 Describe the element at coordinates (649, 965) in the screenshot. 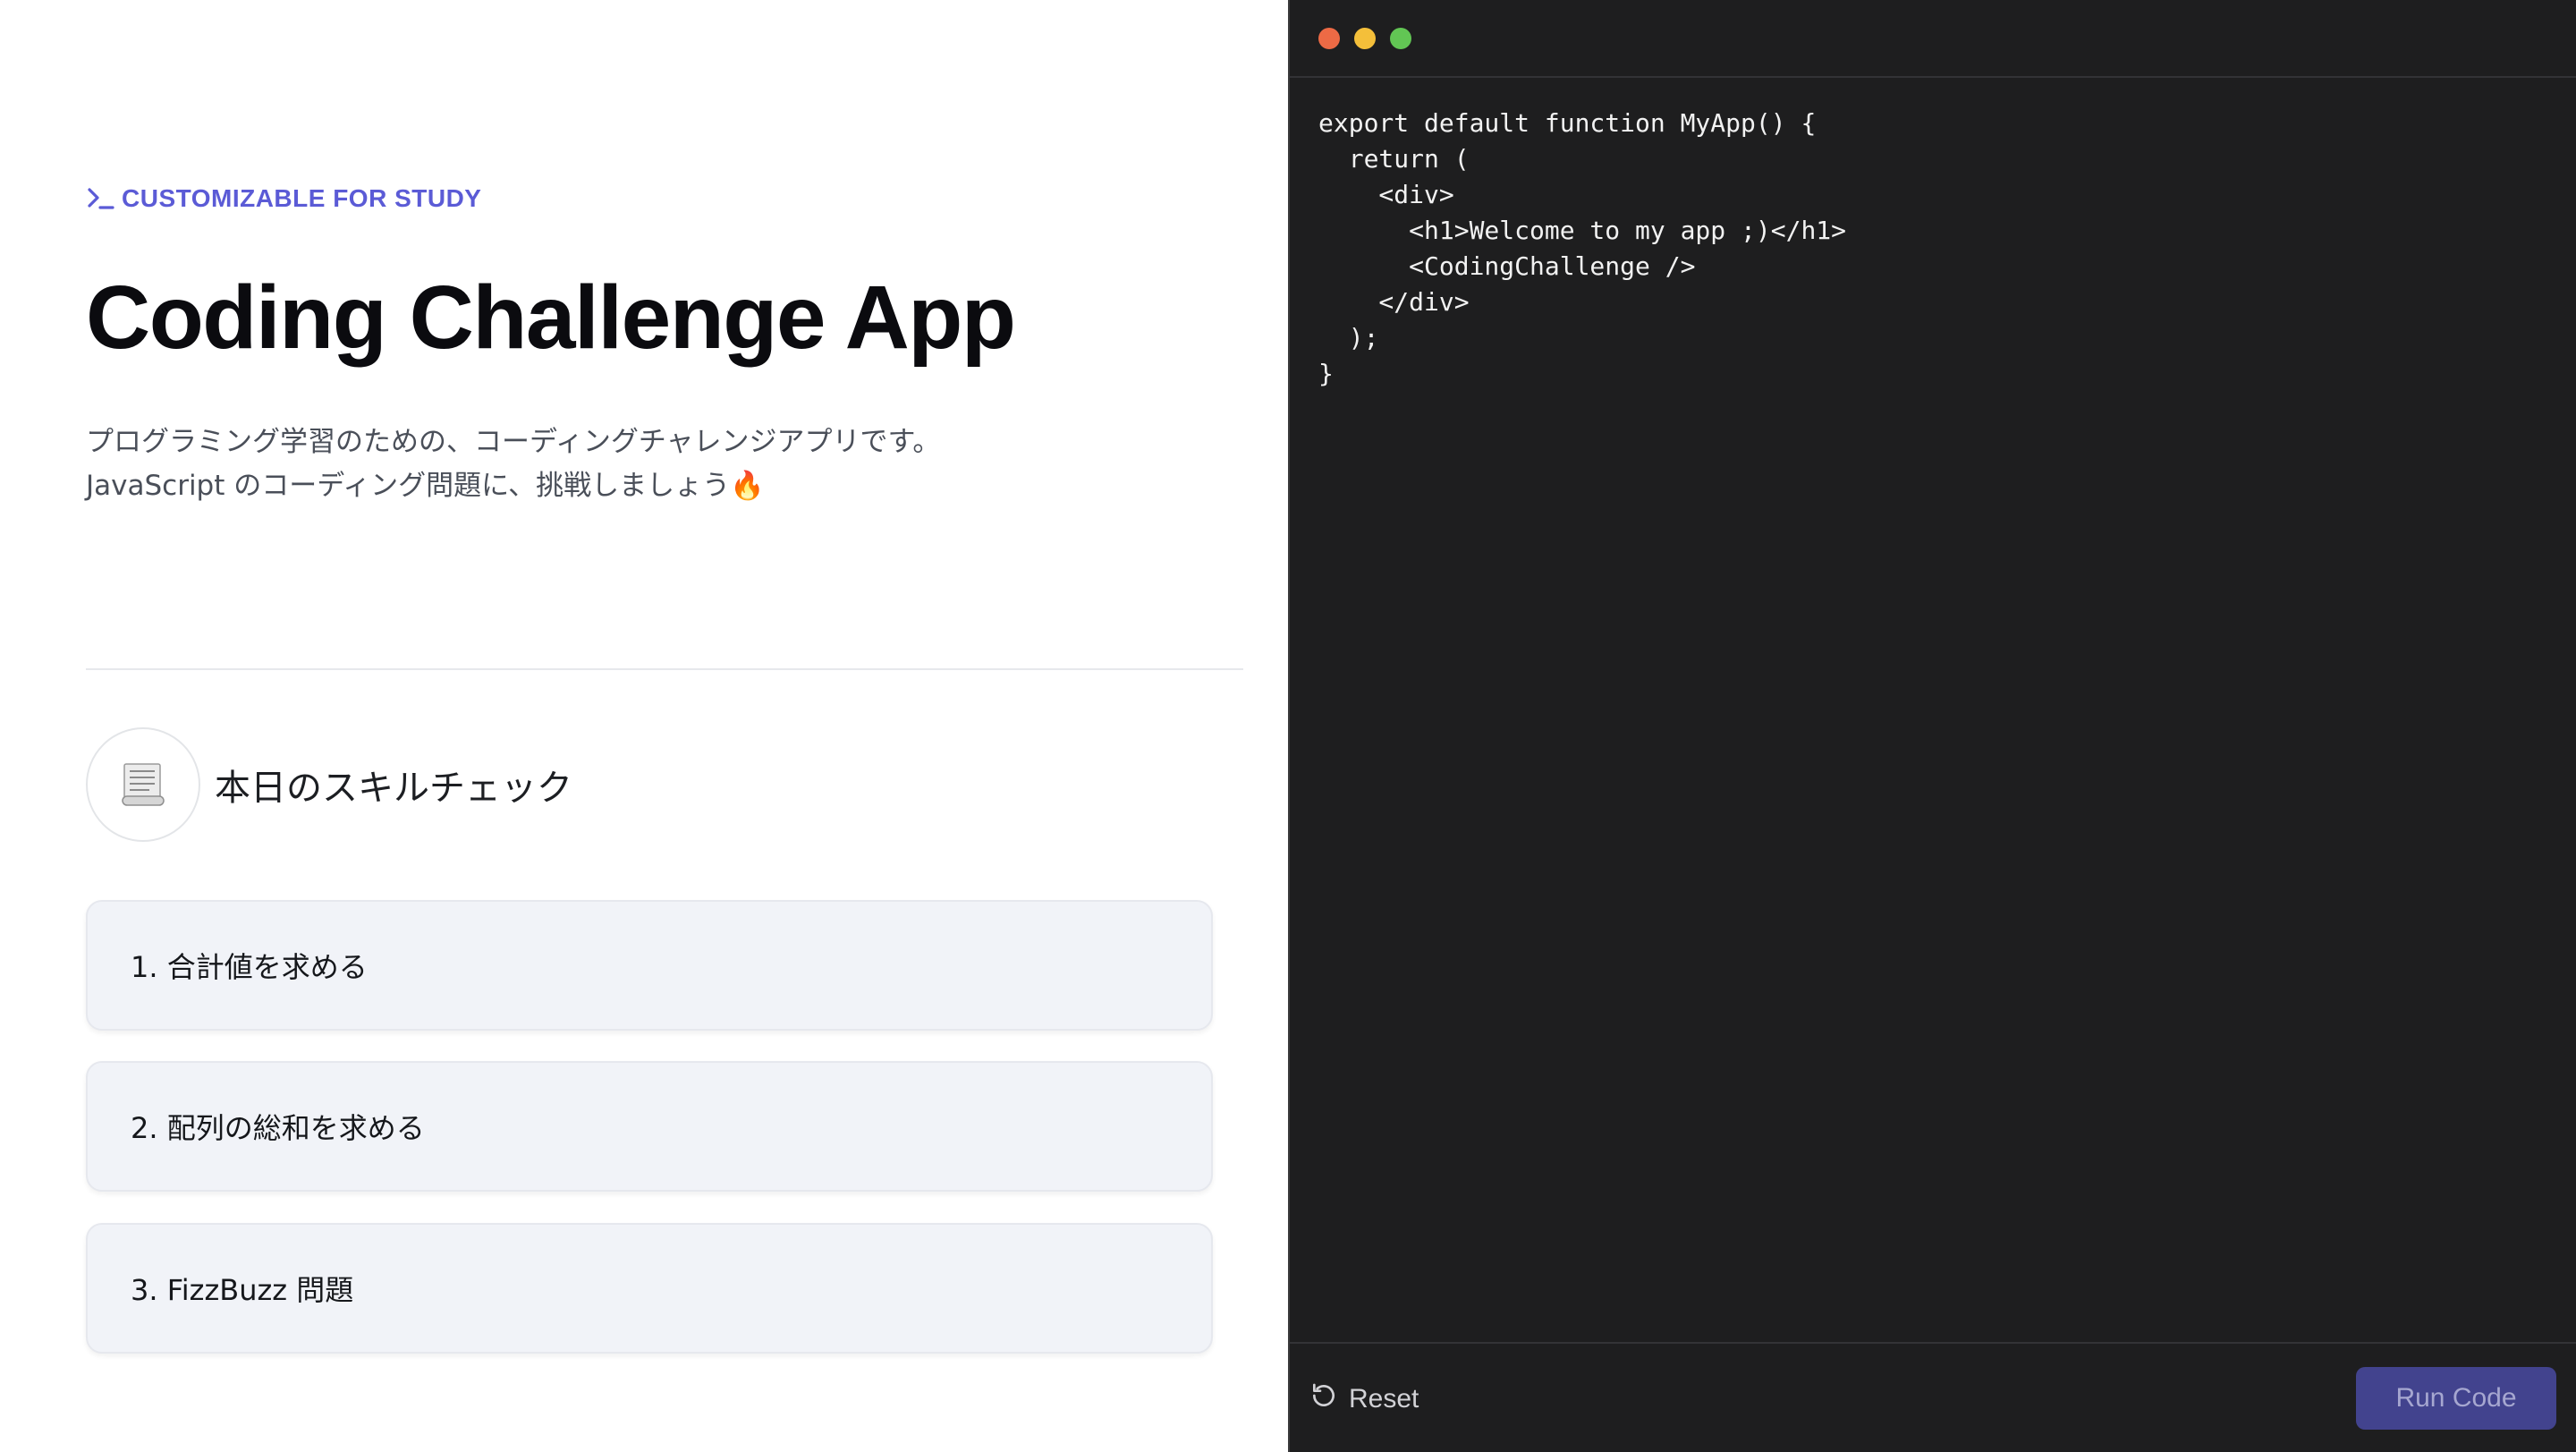

I see `challenge-card-1: 1. 合計値を求める` at that location.